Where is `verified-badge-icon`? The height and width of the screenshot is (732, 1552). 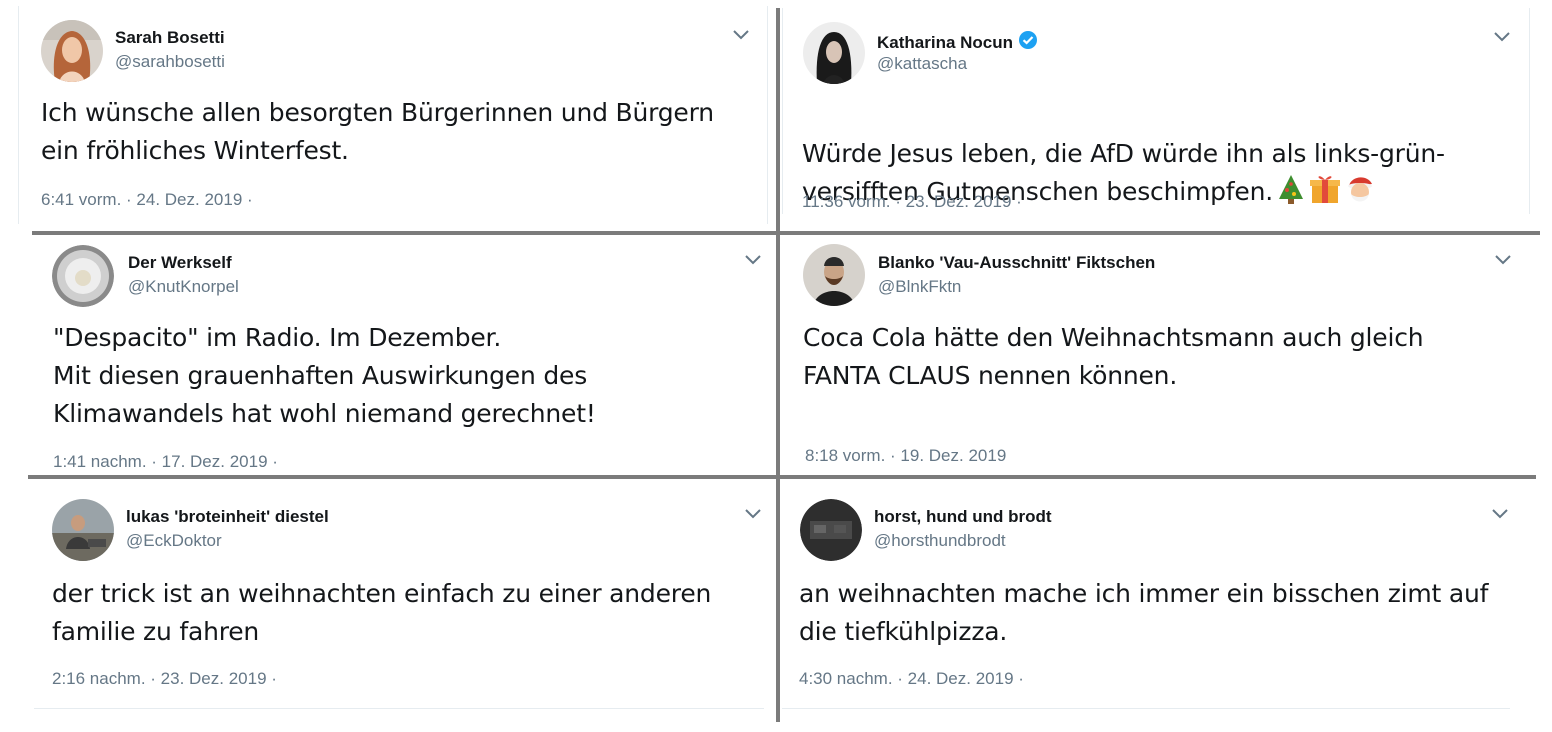 verified-badge-icon is located at coordinates (1028, 42).